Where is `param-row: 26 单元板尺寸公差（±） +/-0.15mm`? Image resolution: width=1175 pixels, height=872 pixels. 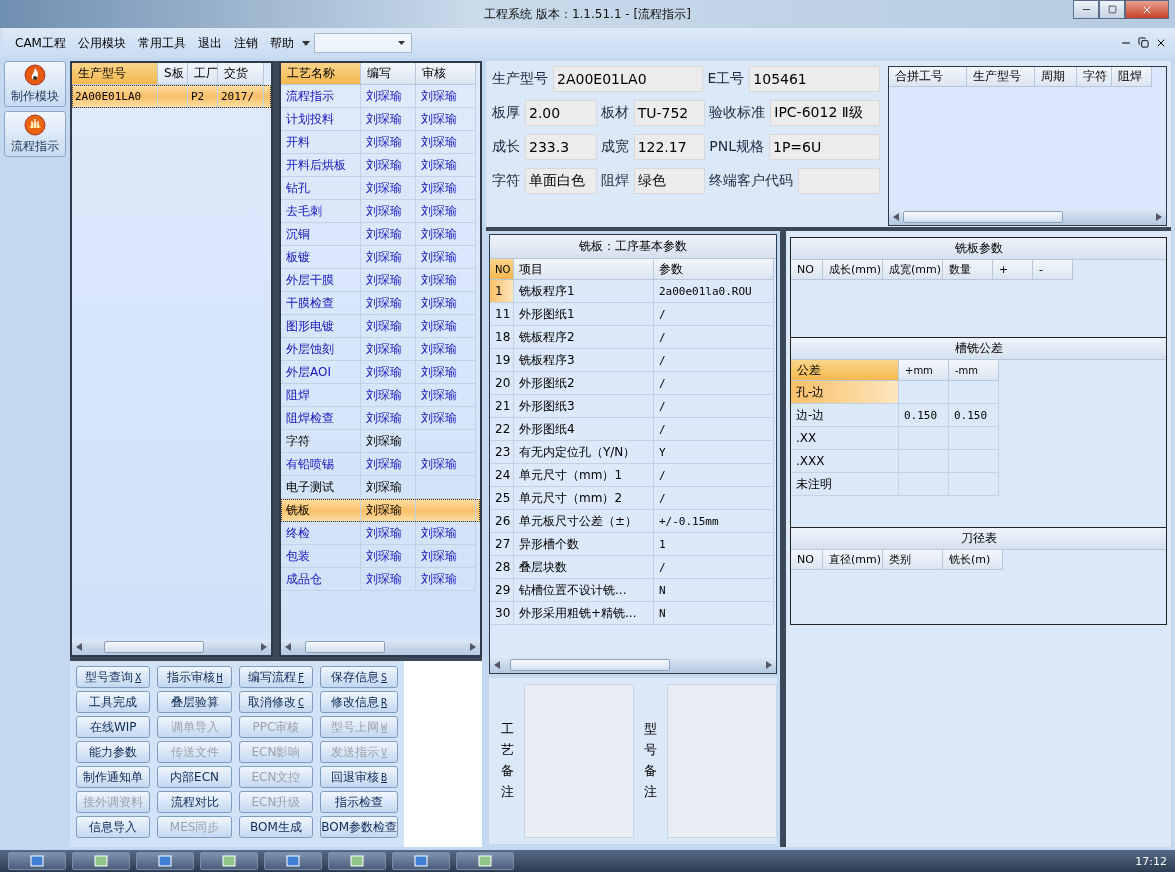
param-row: 26 单元板尺寸公差（±） +/-0.15mm is located at coordinates (633, 521).